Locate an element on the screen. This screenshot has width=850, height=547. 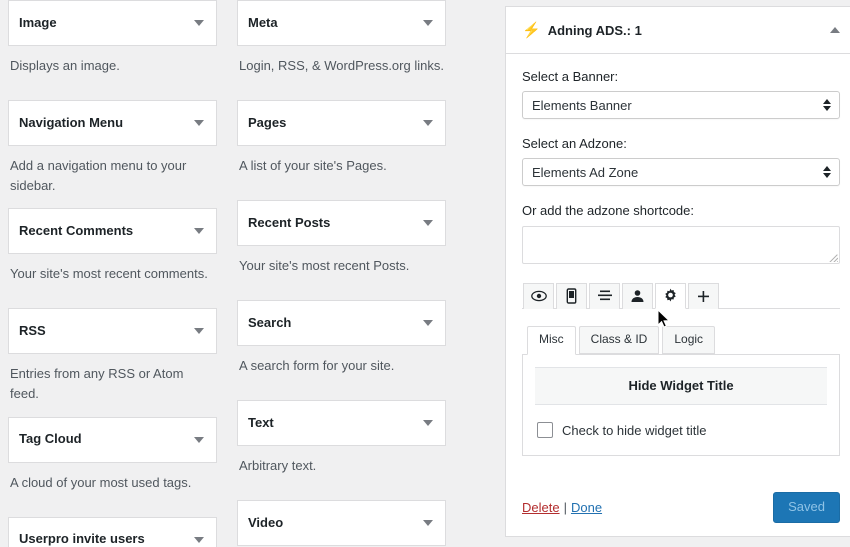
widget-card: Video is located at coordinates (341, 523).